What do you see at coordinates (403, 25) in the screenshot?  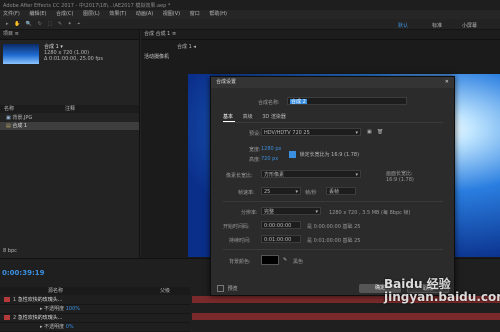 I see `workspace-default: 默认` at bounding box center [403, 25].